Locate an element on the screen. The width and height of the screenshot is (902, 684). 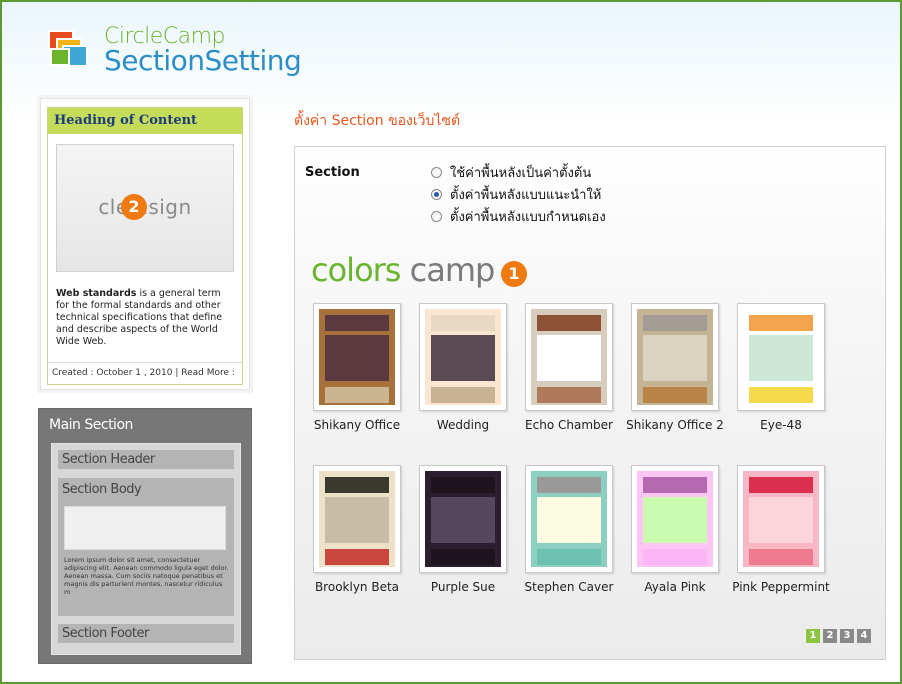
section-body-label: Section Body is located at coordinates (102, 489).